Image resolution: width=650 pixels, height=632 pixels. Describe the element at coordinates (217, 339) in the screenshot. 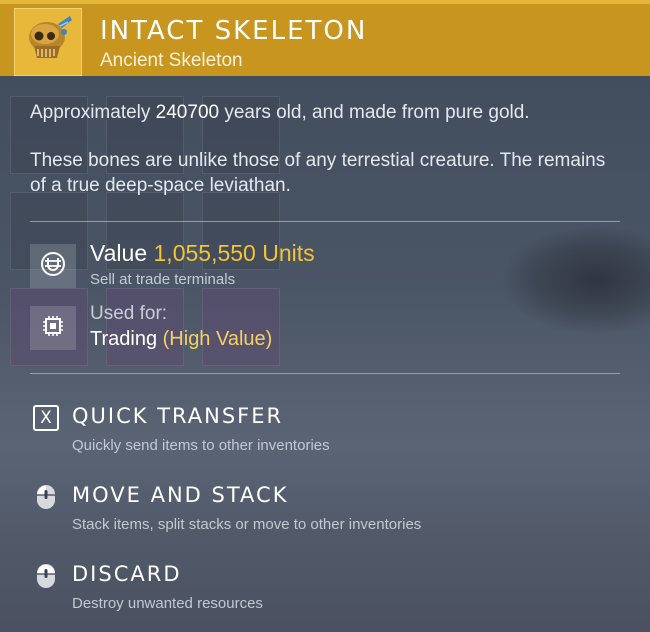

I see `usage-qualifier: (High Value)` at that location.